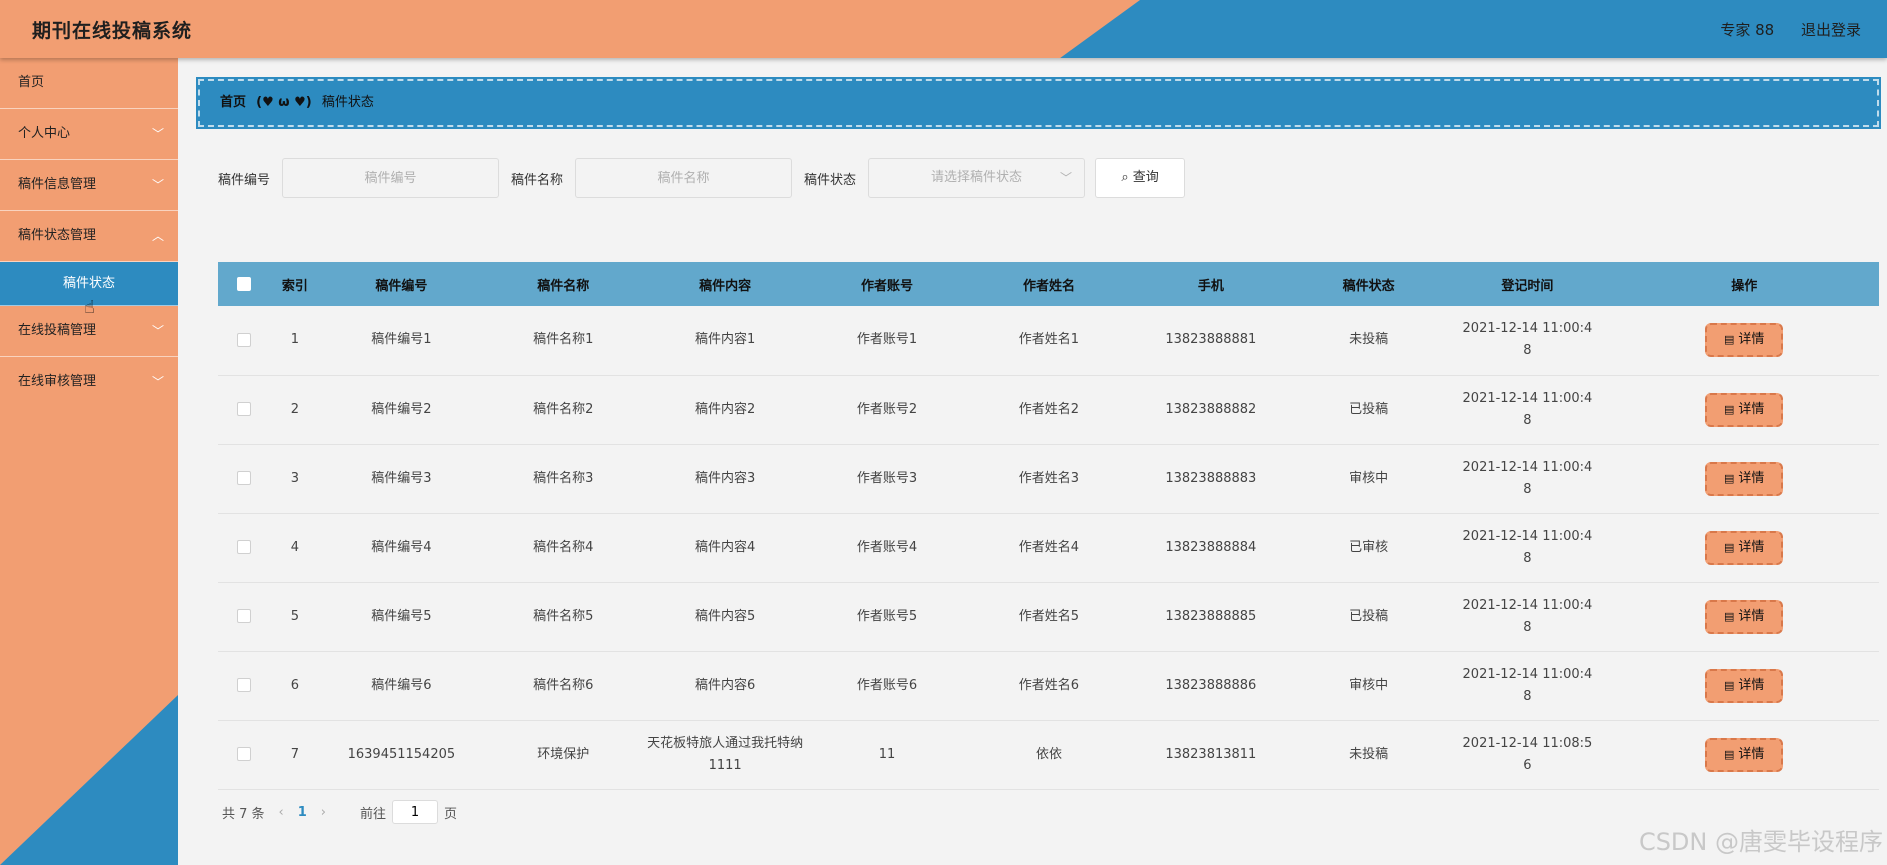 This screenshot has width=1887, height=865. What do you see at coordinates (302, 812) in the screenshot?
I see `page-number: 1` at bounding box center [302, 812].